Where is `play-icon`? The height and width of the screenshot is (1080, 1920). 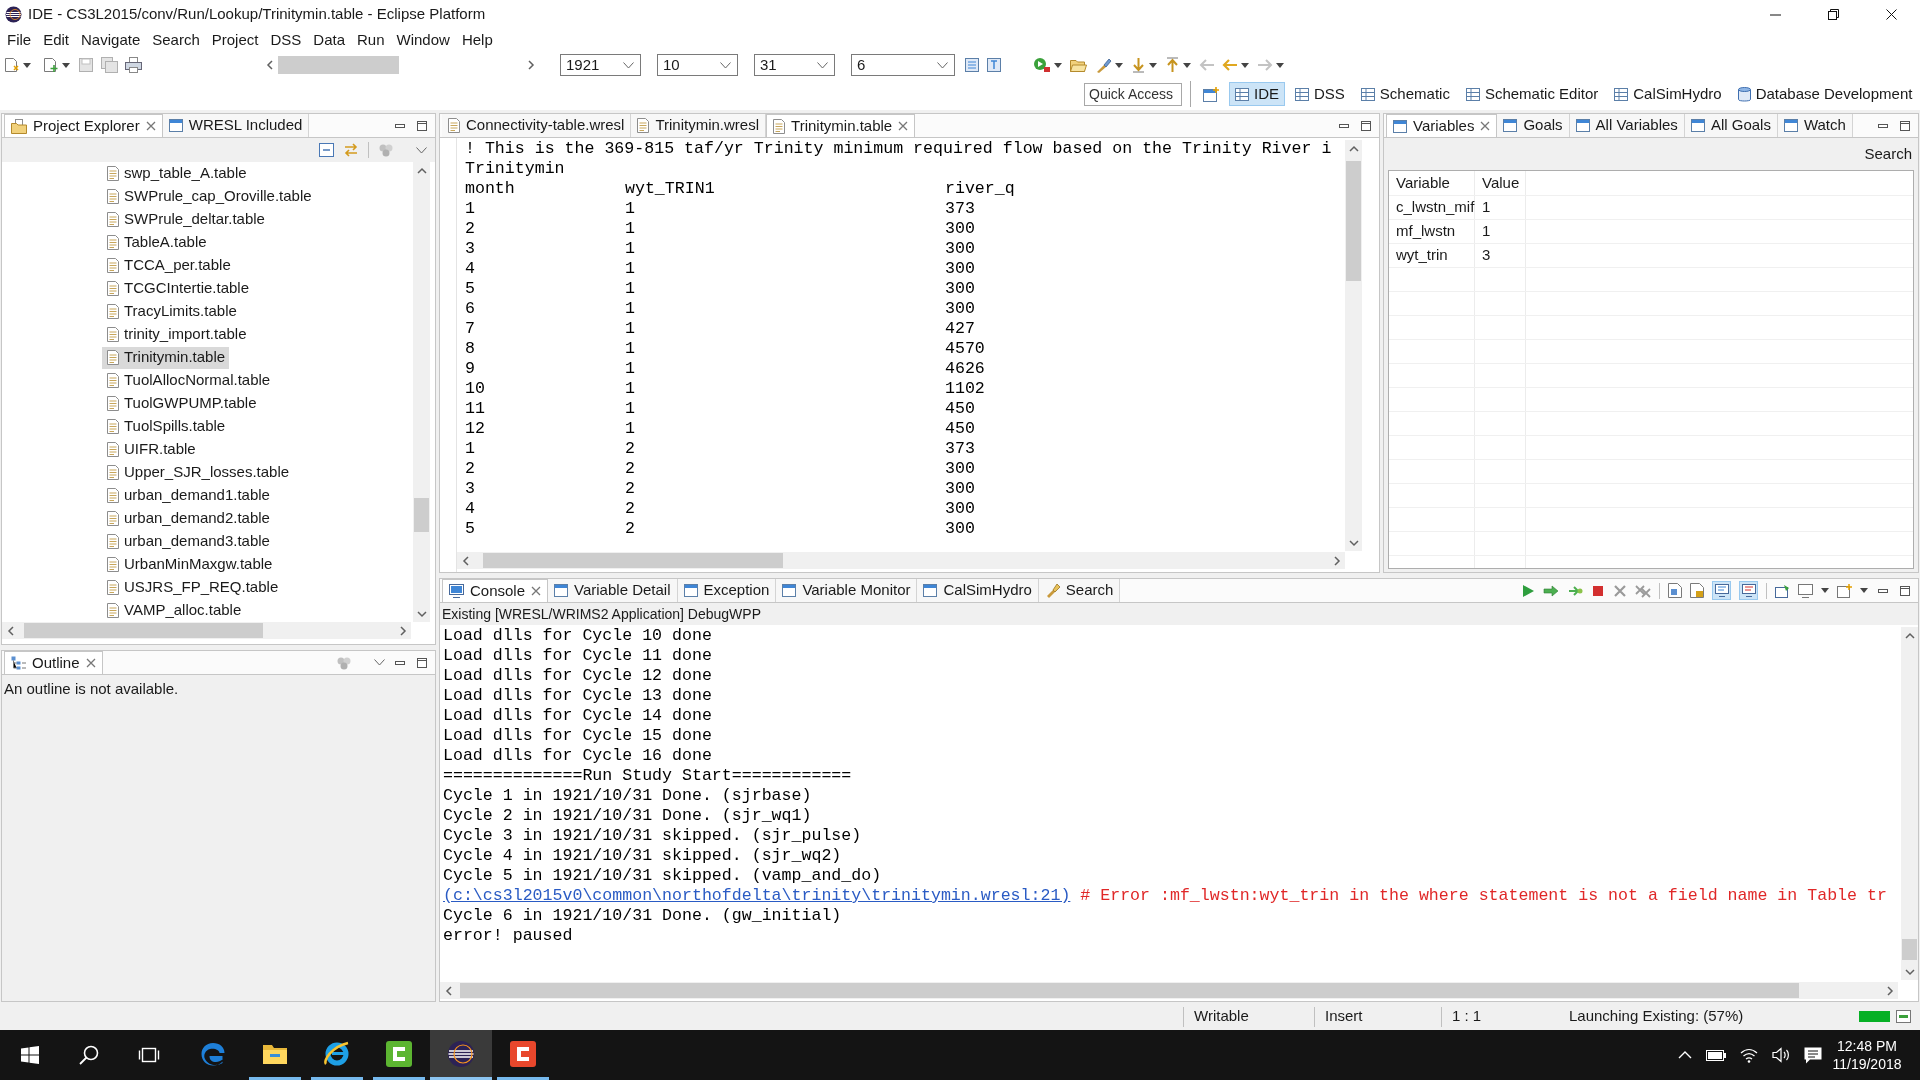 play-icon is located at coordinates (1528, 590).